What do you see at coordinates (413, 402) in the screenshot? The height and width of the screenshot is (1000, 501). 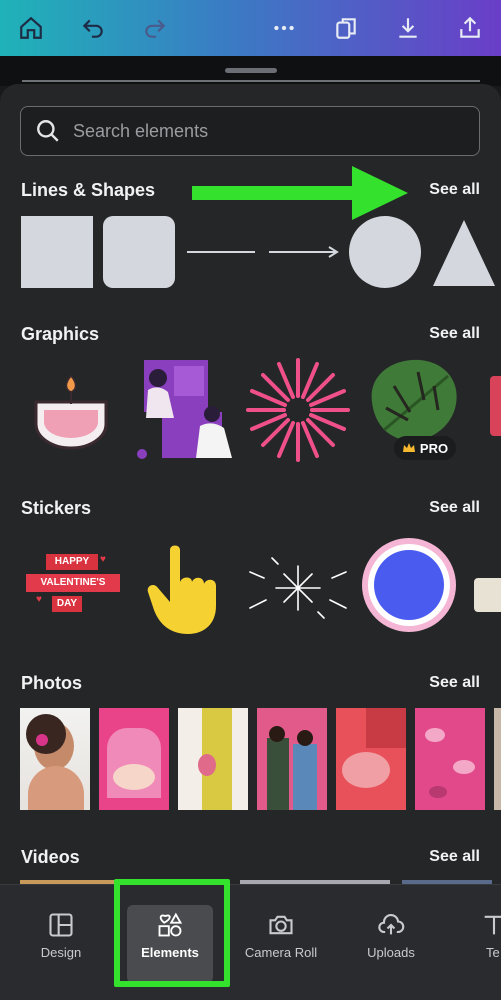 I see `monstera-leaf-graphic` at bounding box center [413, 402].